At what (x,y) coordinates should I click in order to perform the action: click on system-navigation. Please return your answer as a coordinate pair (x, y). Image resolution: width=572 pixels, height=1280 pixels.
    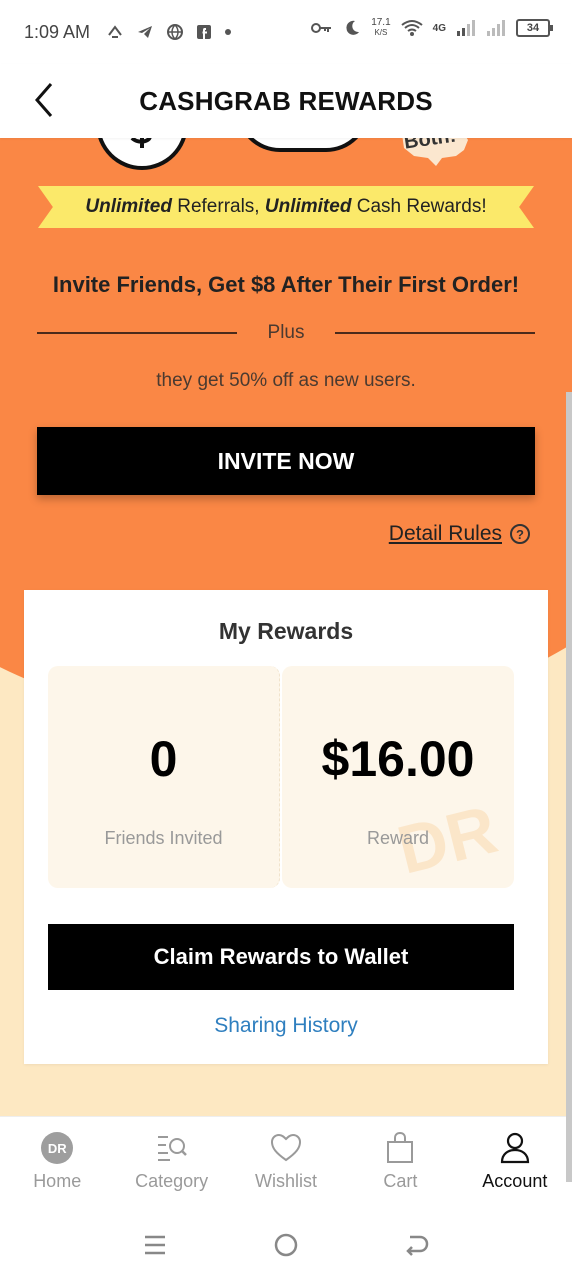
    Looking at the image, I should click on (286, 1245).